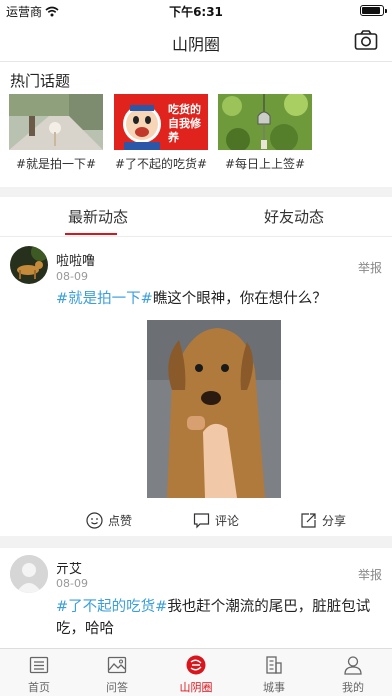 The width and height of the screenshot is (392, 696). Describe the element at coordinates (94, 520) in the screenshot. I see `smile-icon` at that location.